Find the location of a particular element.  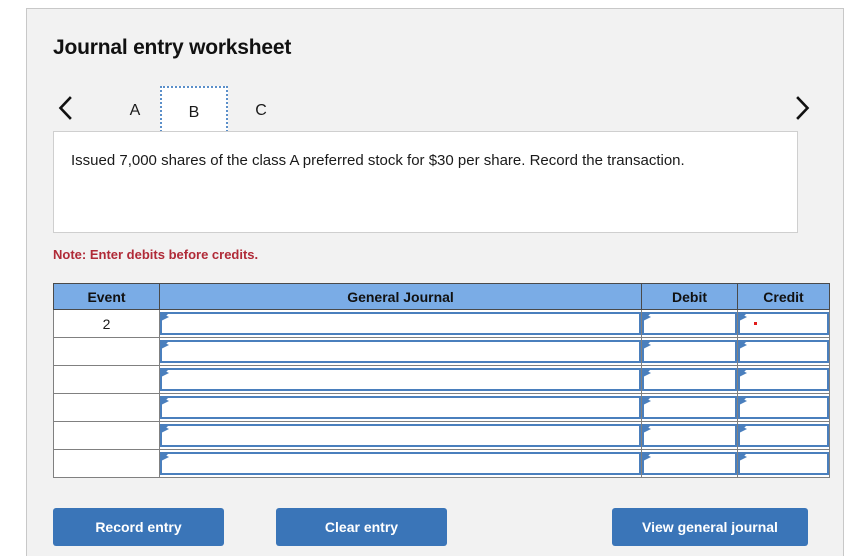

column-header-credit: Credit is located at coordinates (783, 296).